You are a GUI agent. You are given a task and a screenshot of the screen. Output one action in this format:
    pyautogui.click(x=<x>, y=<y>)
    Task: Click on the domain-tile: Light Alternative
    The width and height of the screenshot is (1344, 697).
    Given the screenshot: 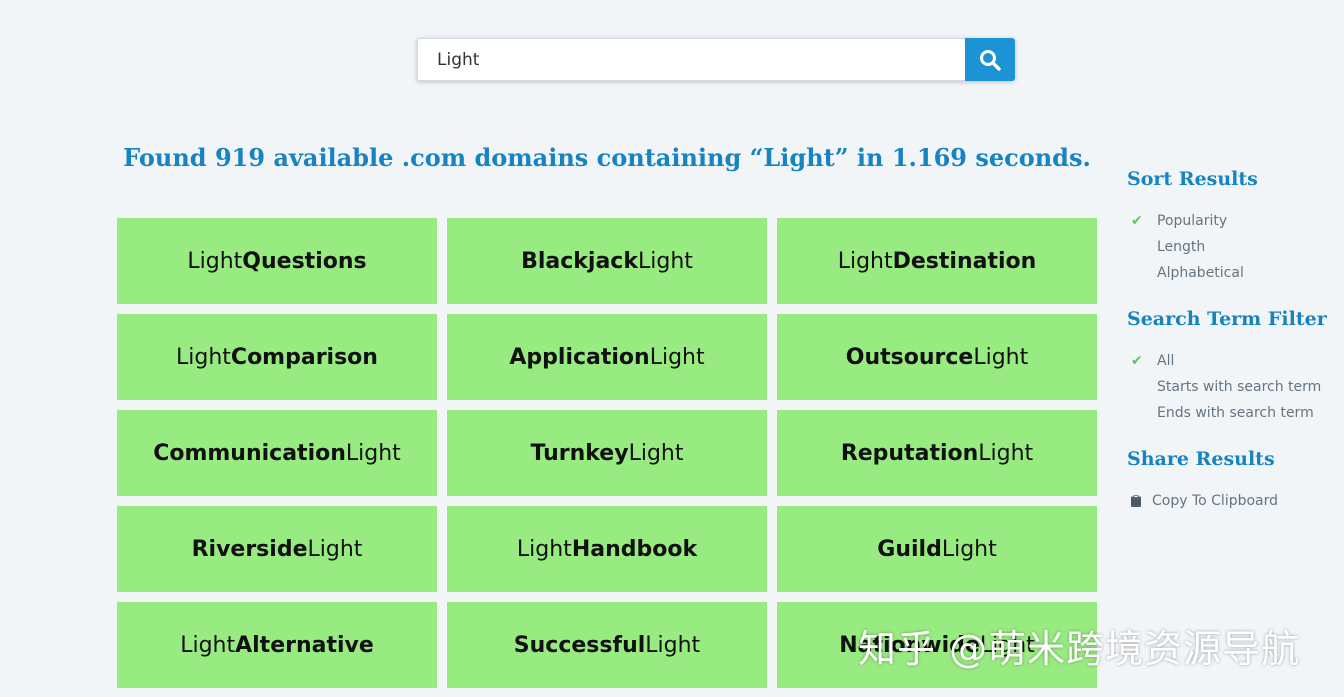 What is the action you would take?
    pyautogui.click(x=277, y=645)
    